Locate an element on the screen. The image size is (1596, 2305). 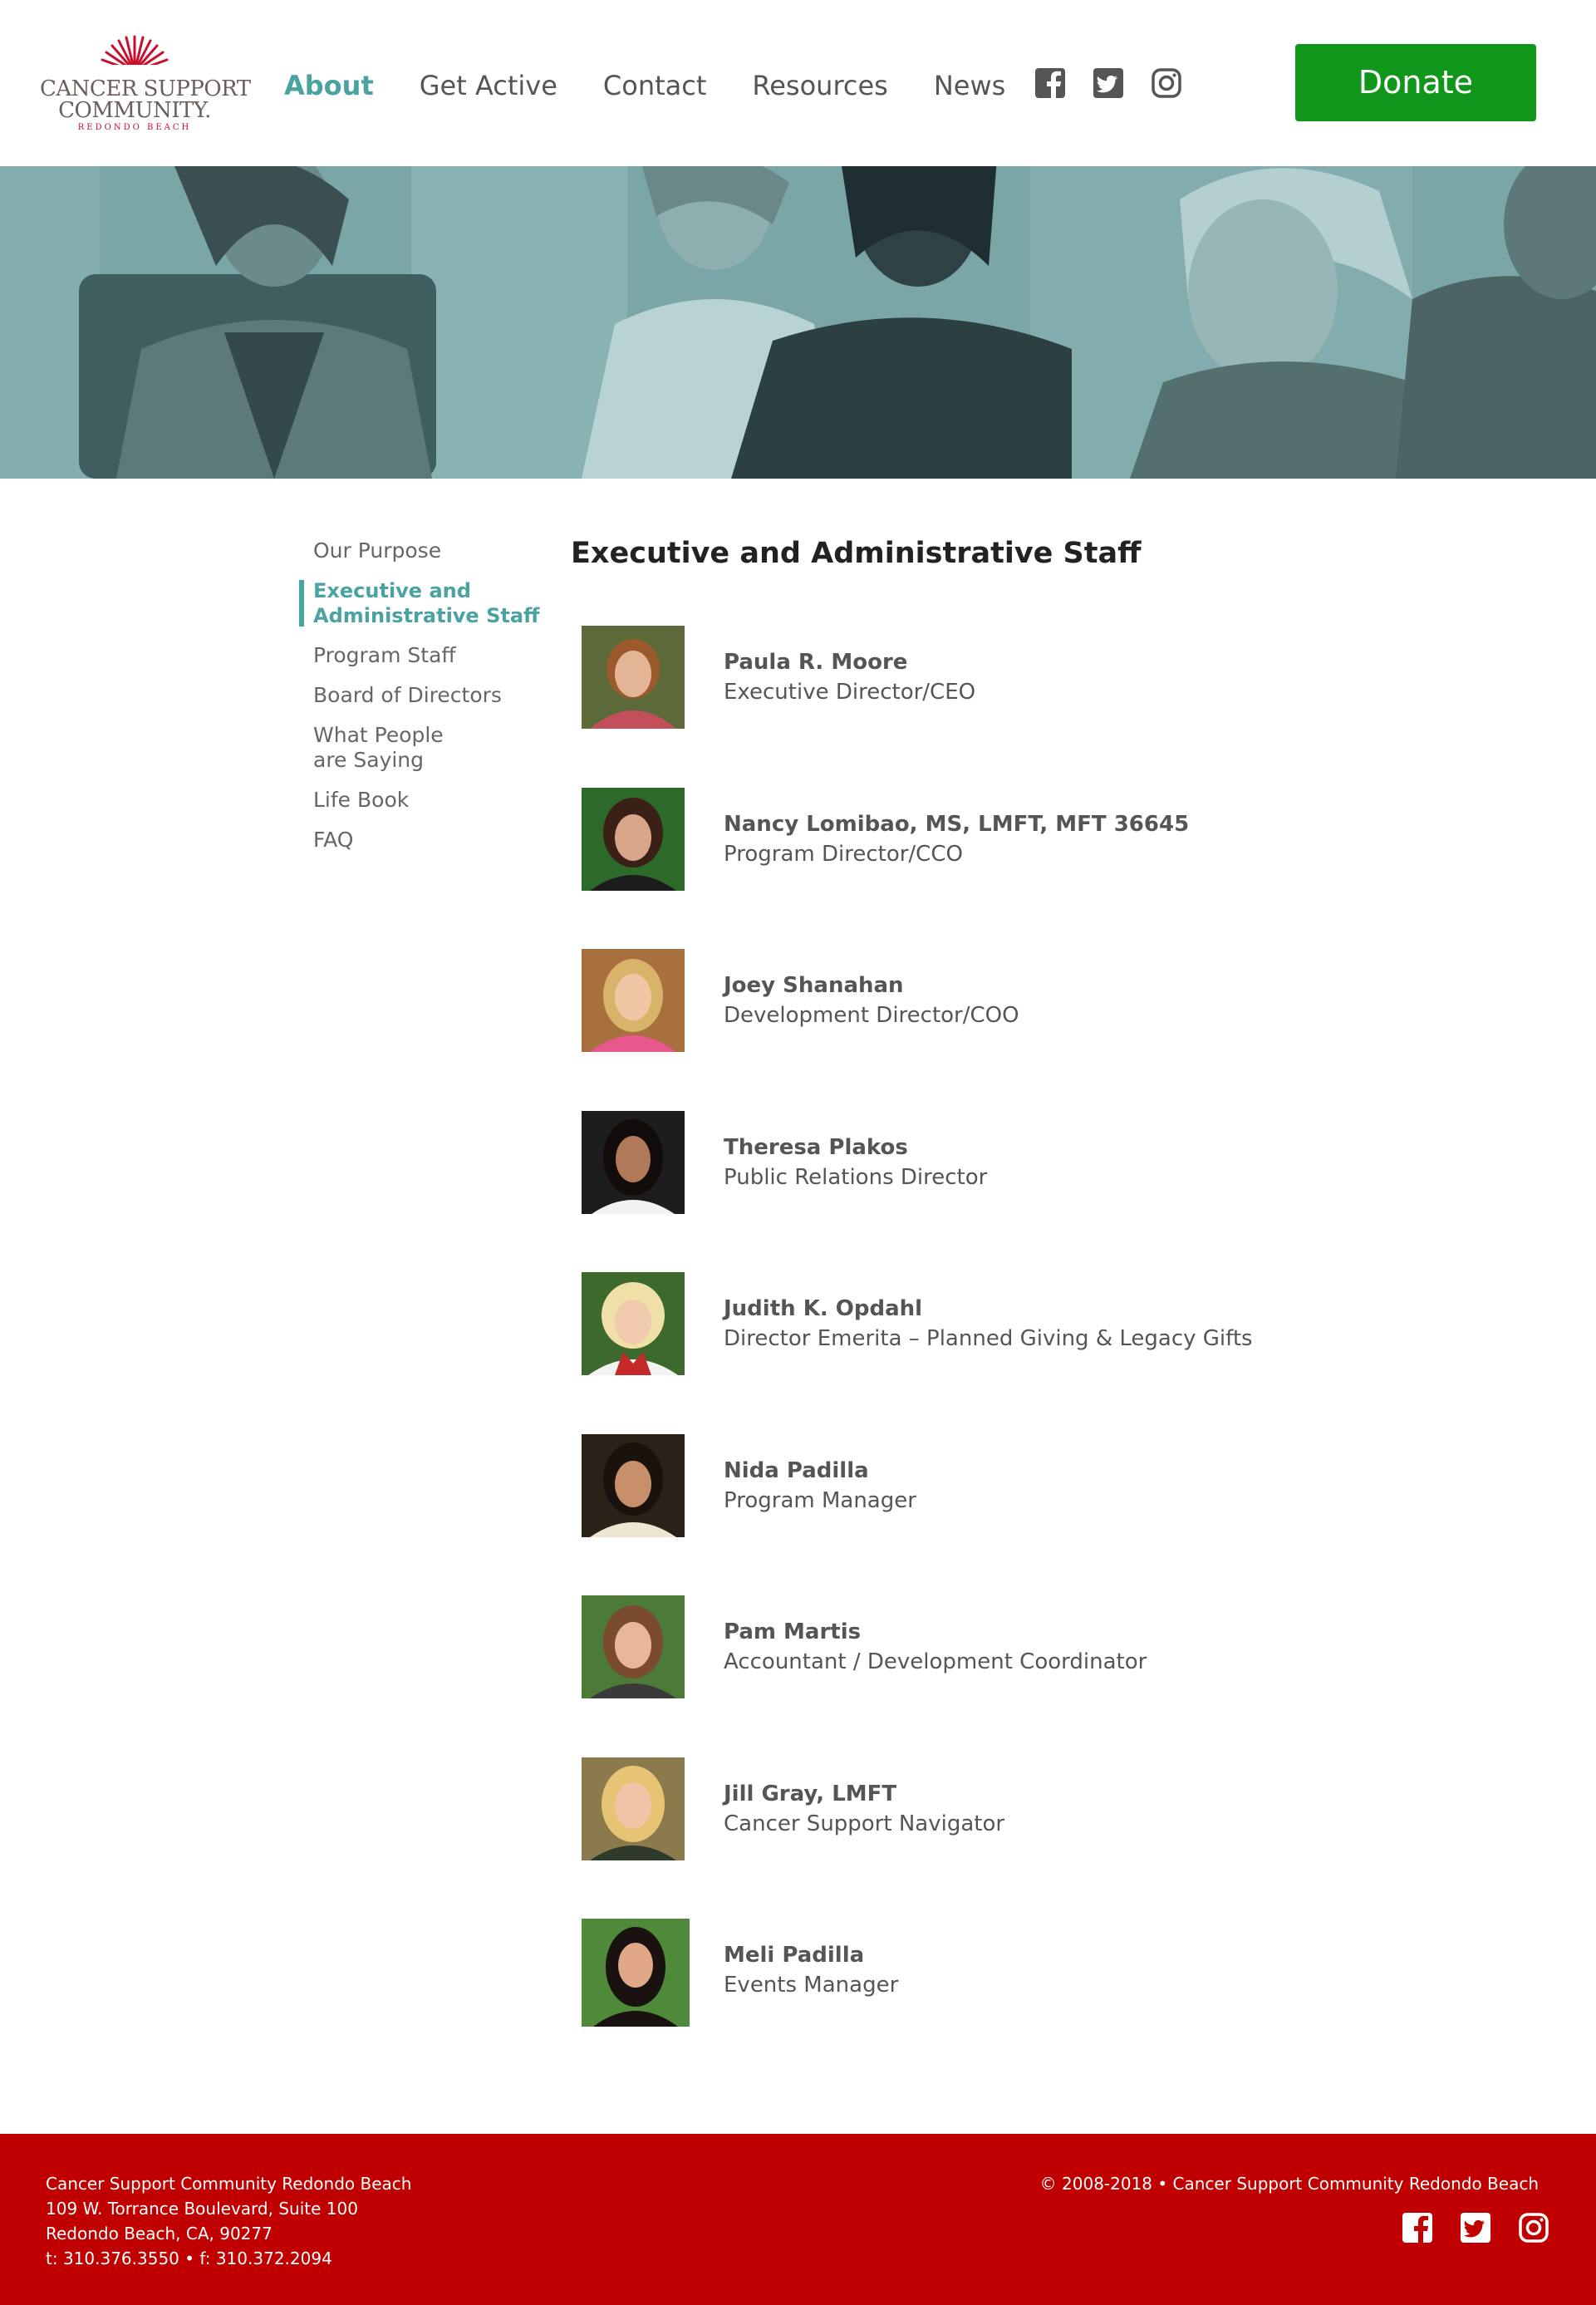
staff-row: Nida Padilla Program Manager is located at coordinates (997, 1514).